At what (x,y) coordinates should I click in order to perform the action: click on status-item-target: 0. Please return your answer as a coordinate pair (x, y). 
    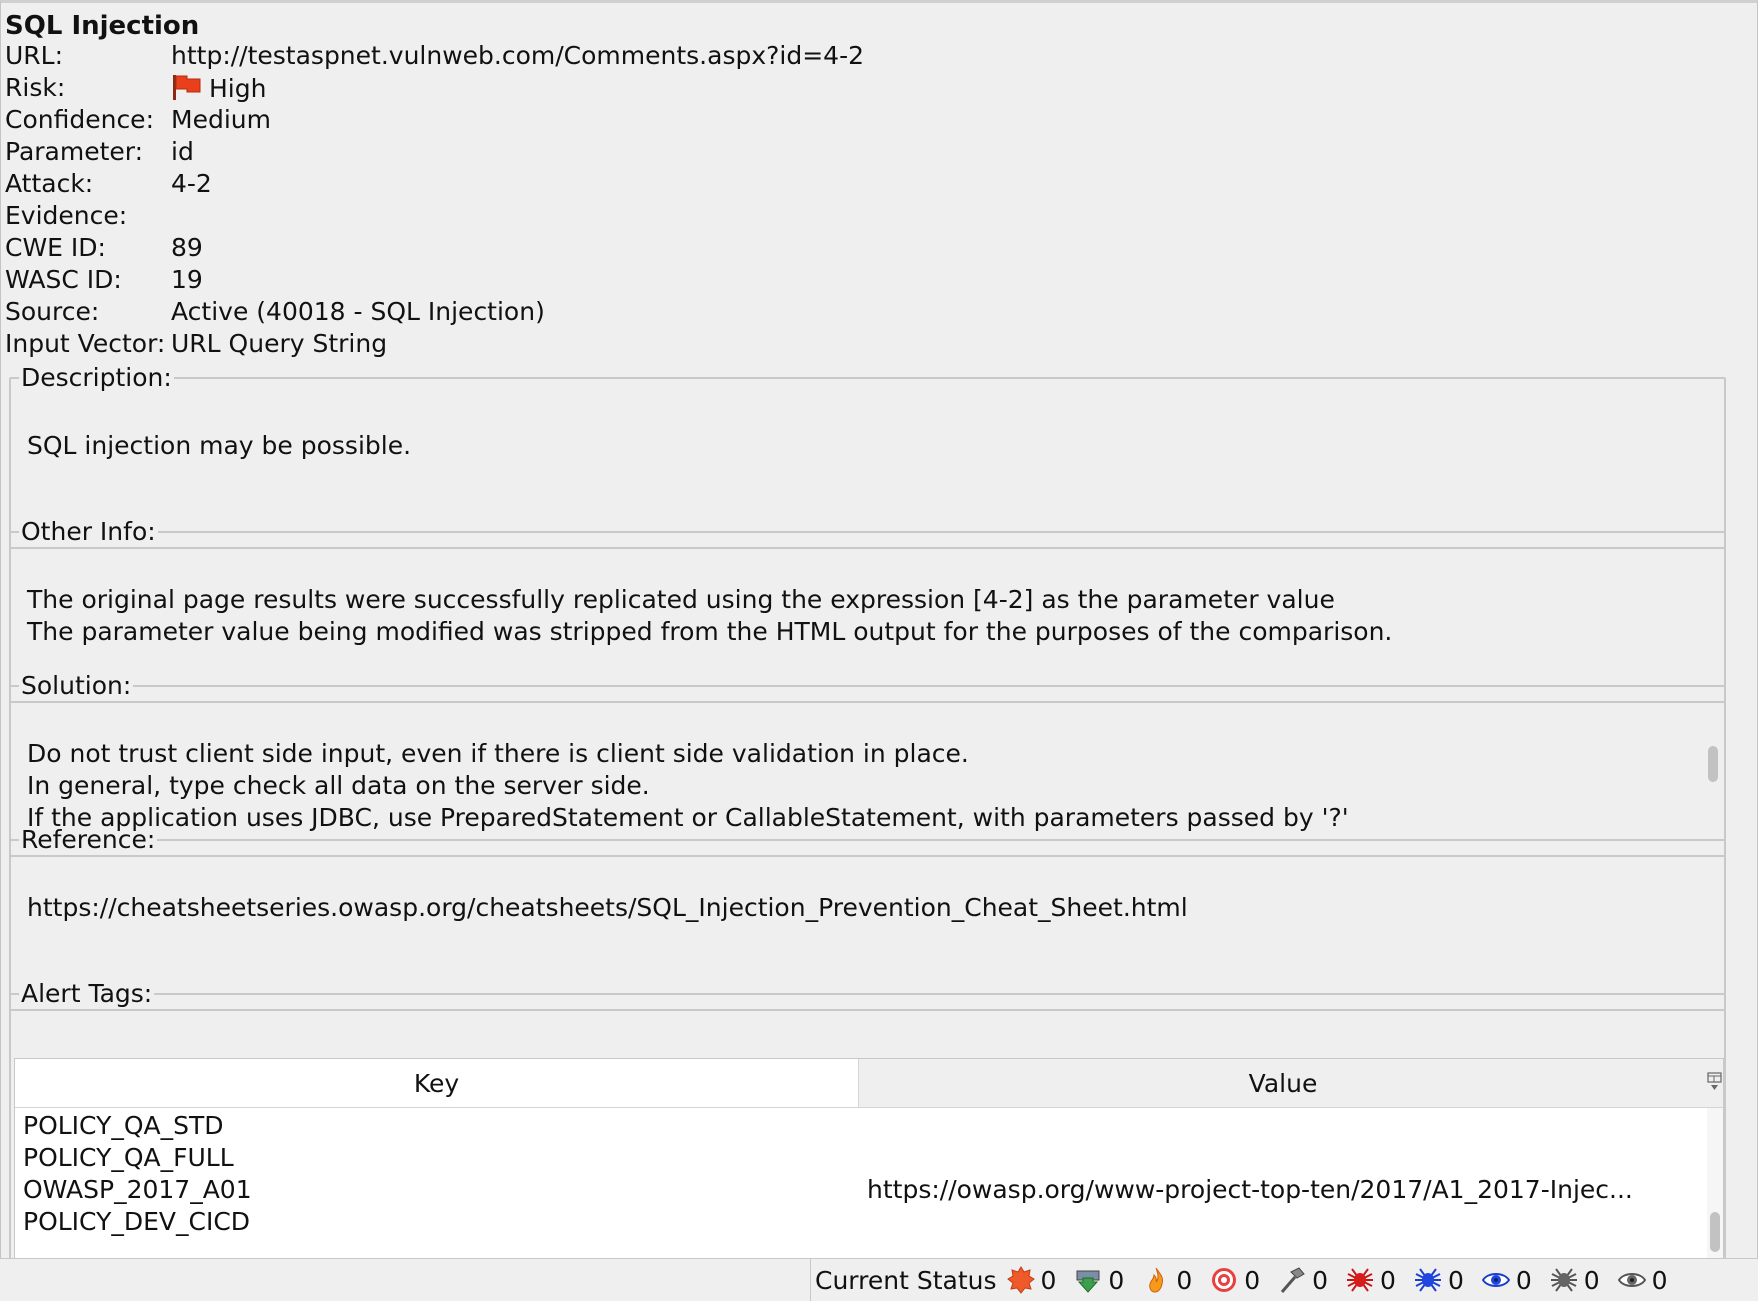
    Looking at the image, I should click on (1232, 1280).